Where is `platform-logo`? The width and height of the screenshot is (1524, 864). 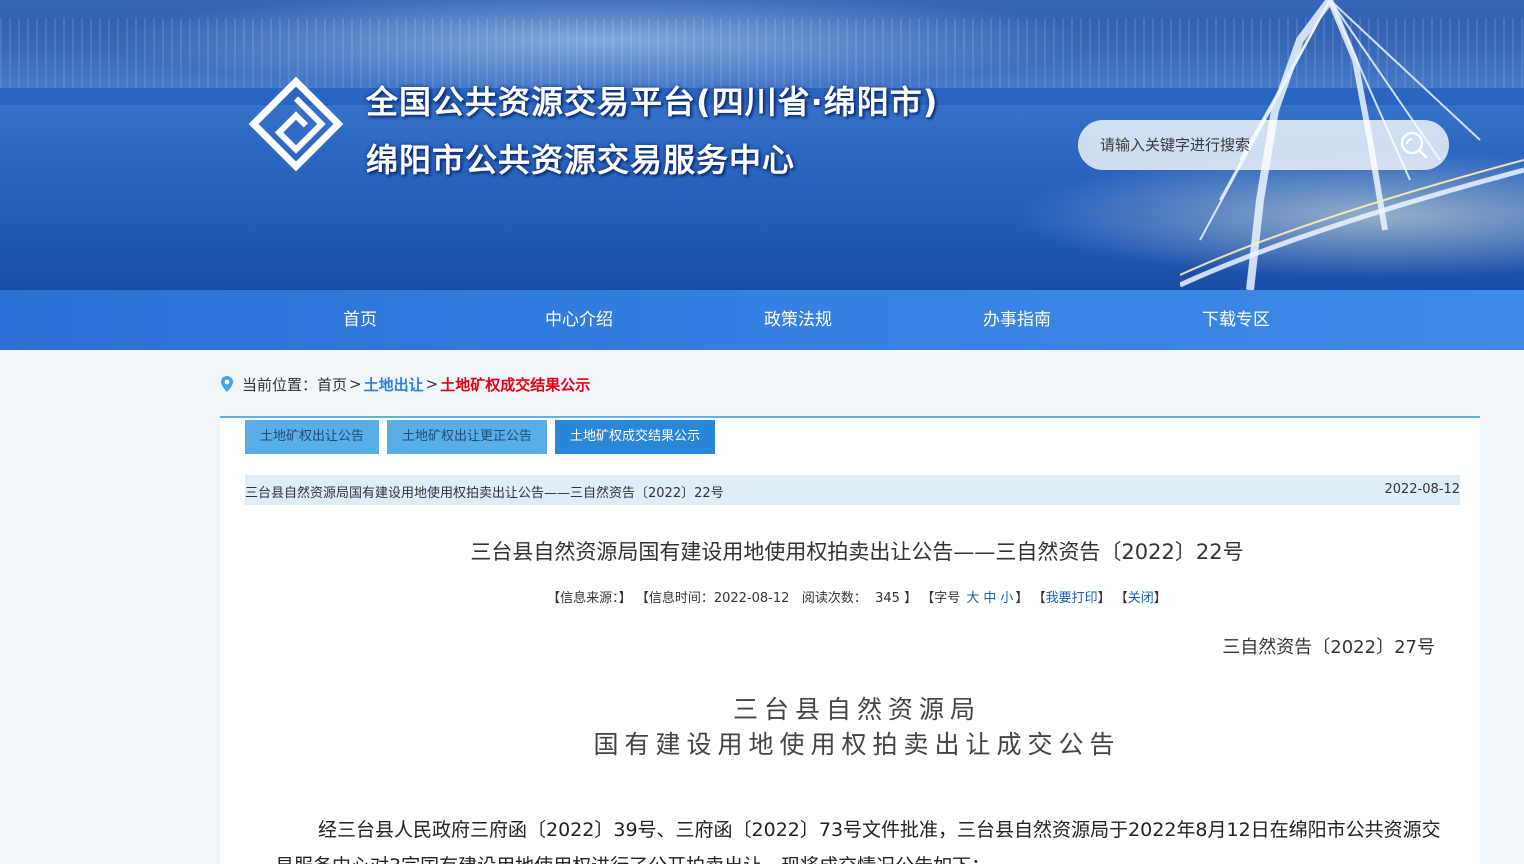
platform-logo is located at coordinates (296, 124).